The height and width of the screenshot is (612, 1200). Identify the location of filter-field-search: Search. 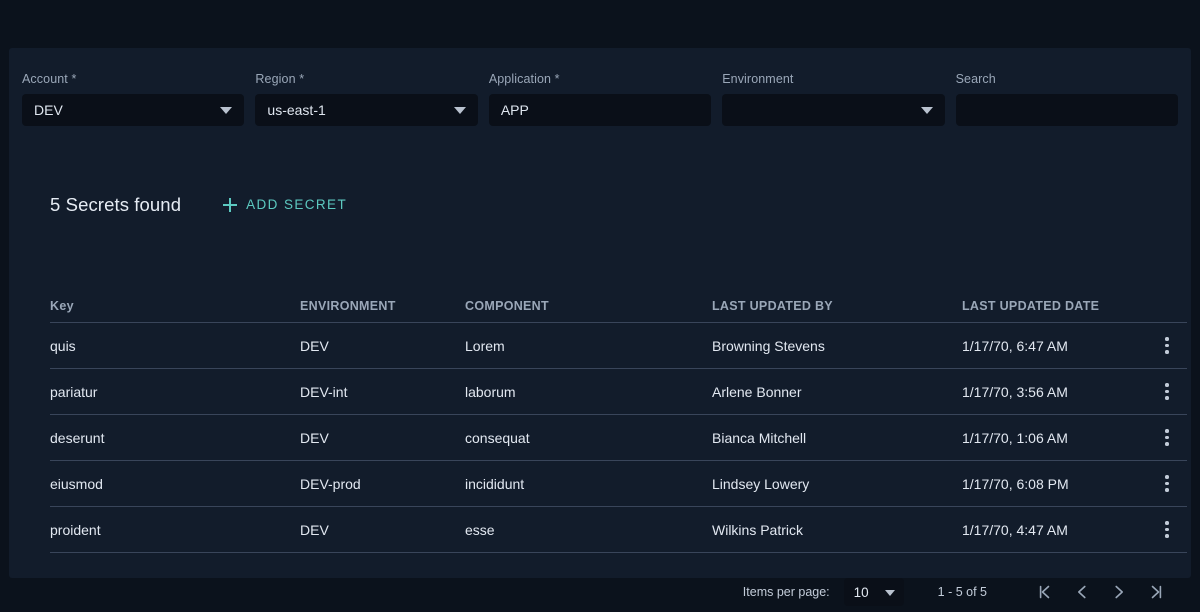
(1067, 99).